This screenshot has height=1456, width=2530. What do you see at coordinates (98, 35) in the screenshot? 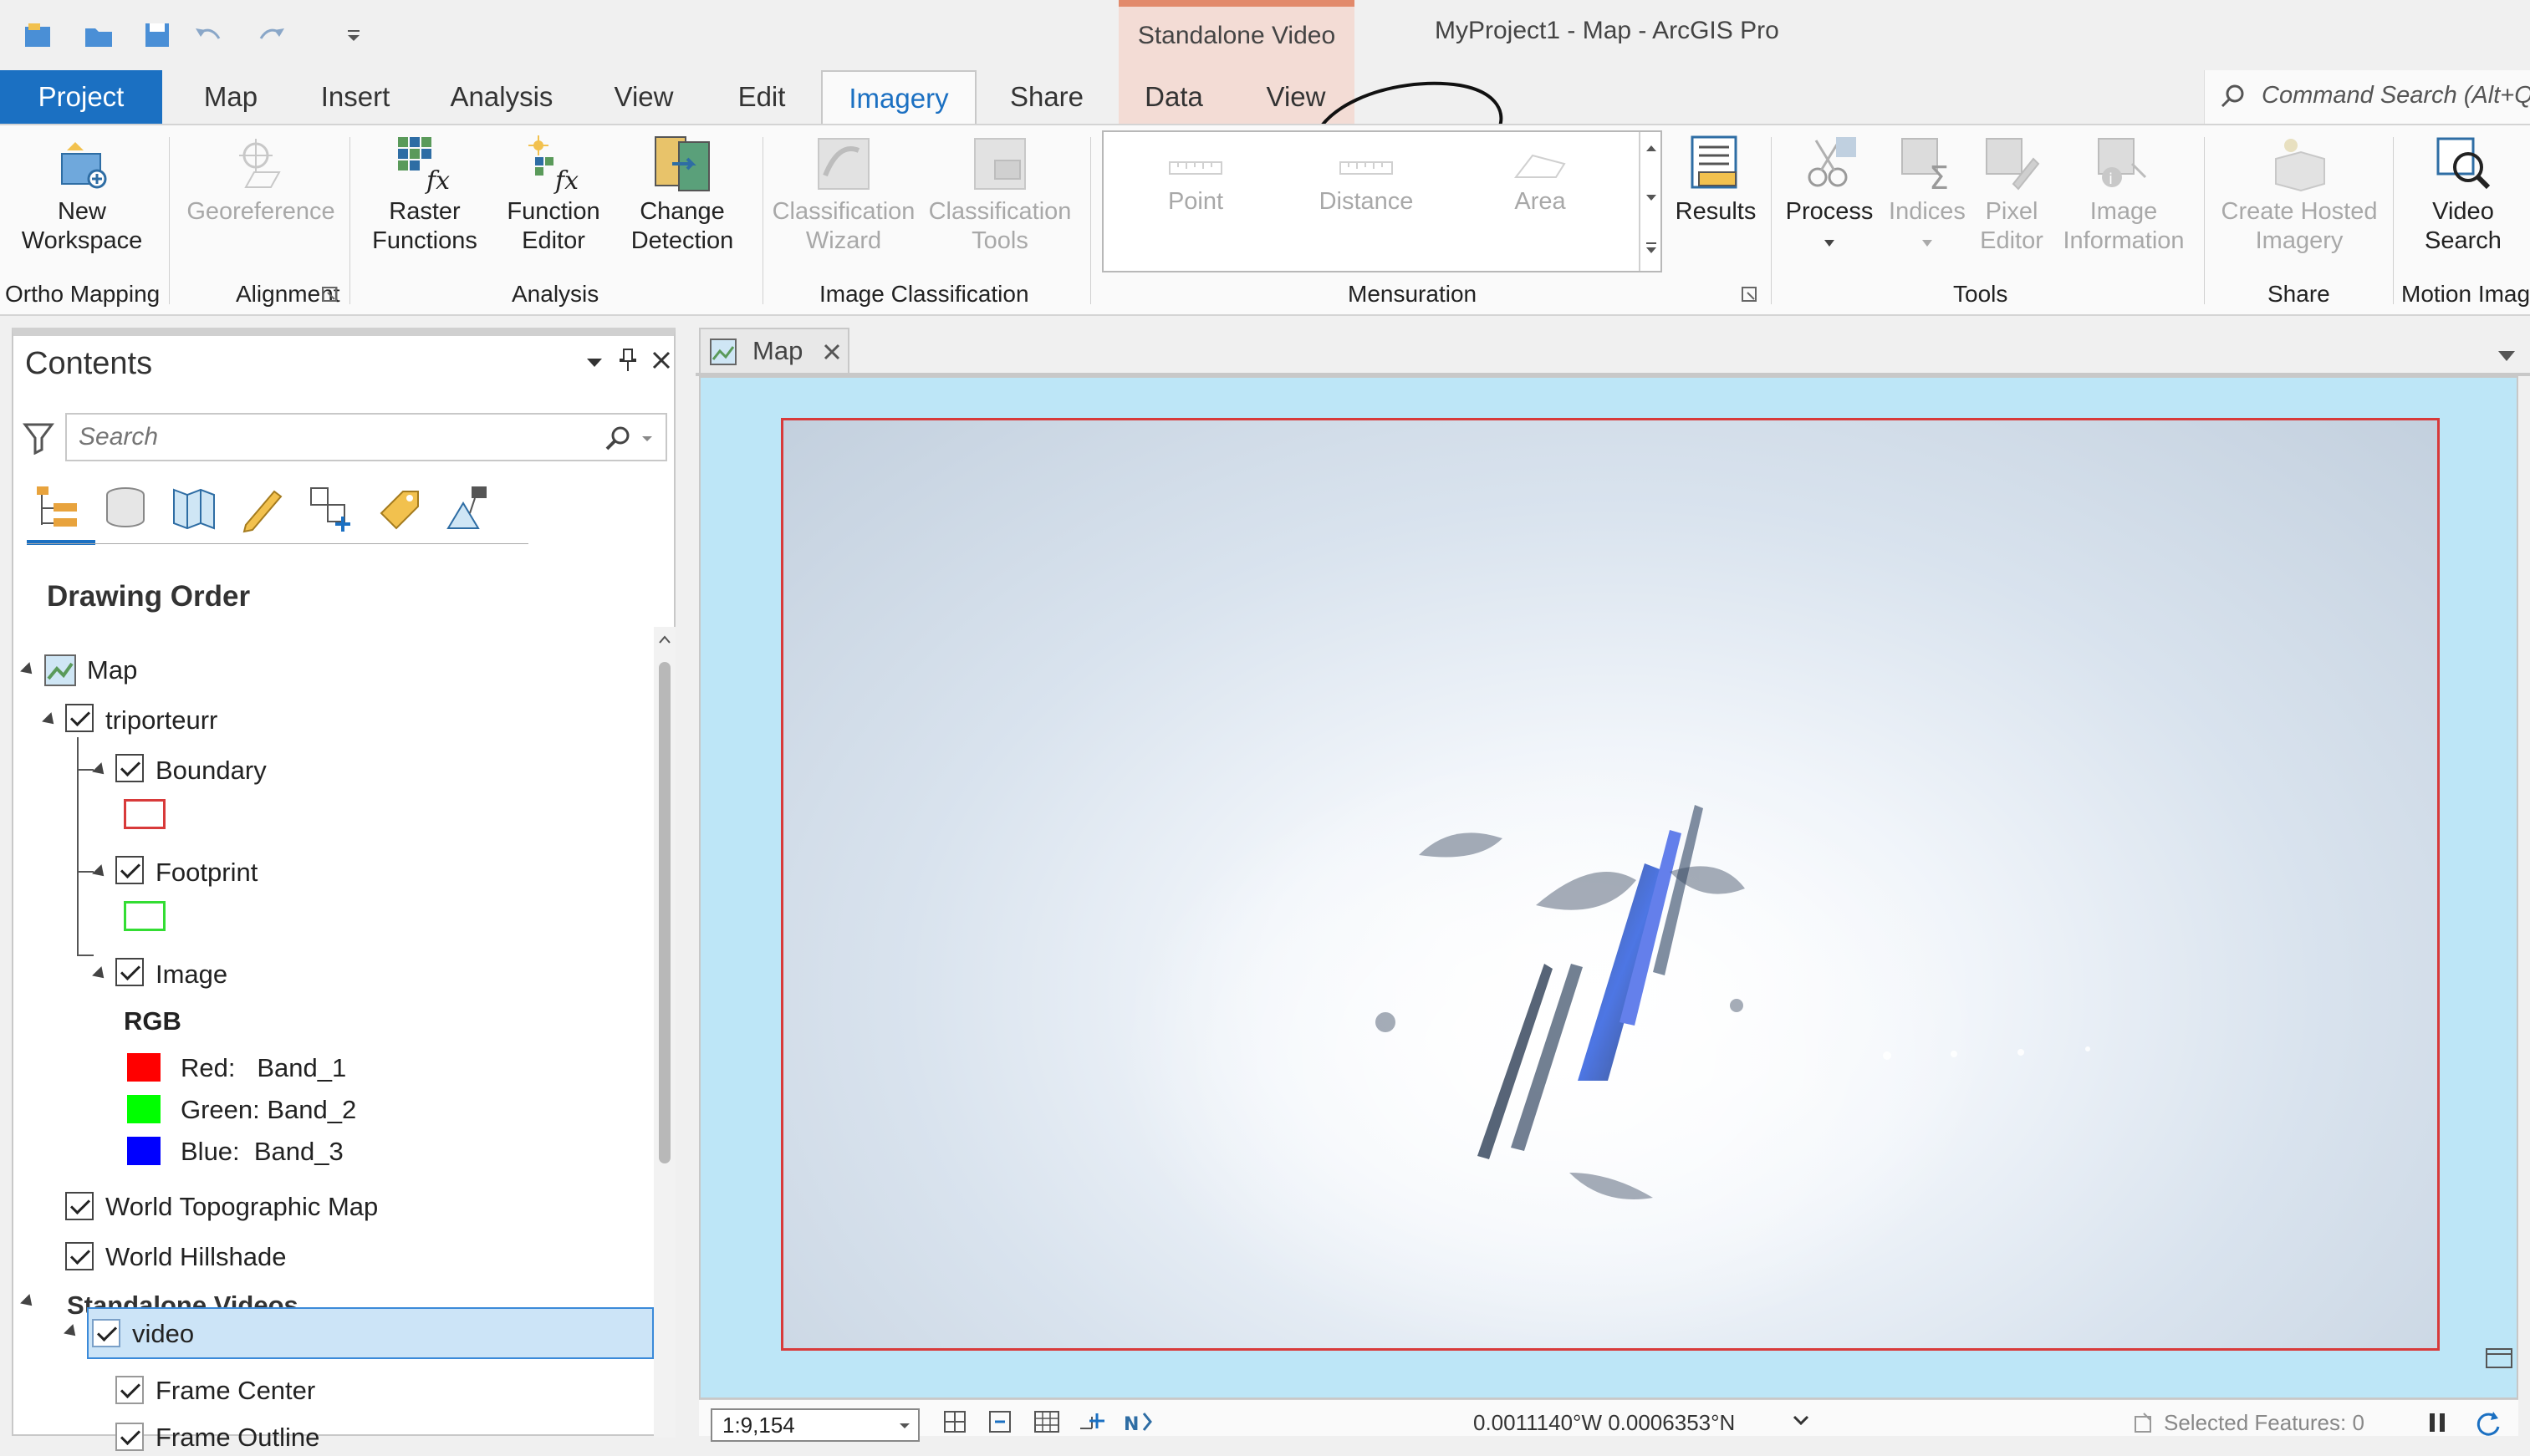
I see `open-project-icon` at bounding box center [98, 35].